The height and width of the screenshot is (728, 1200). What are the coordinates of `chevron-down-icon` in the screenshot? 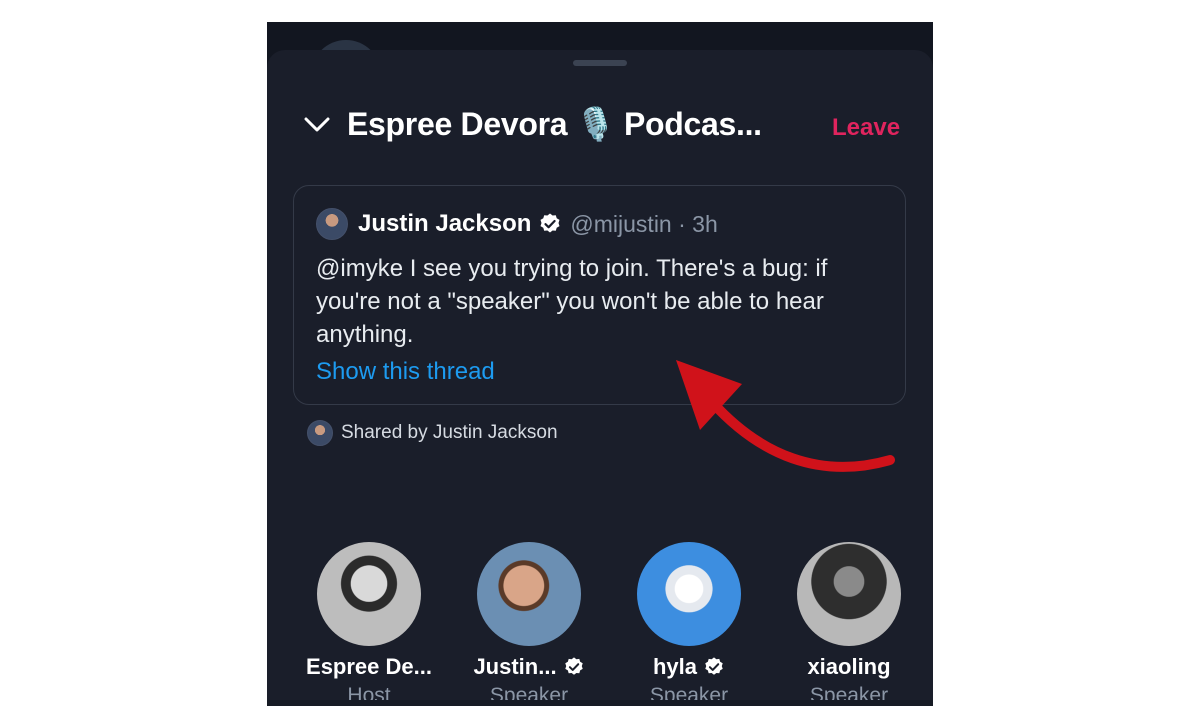 It's located at (317, 124).